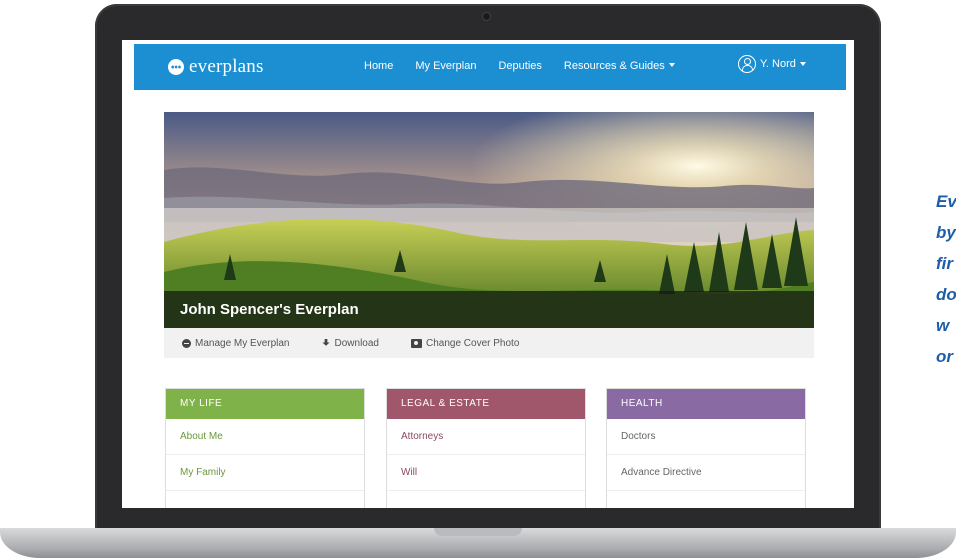  I want to click on download-icon, so click(326, 342).